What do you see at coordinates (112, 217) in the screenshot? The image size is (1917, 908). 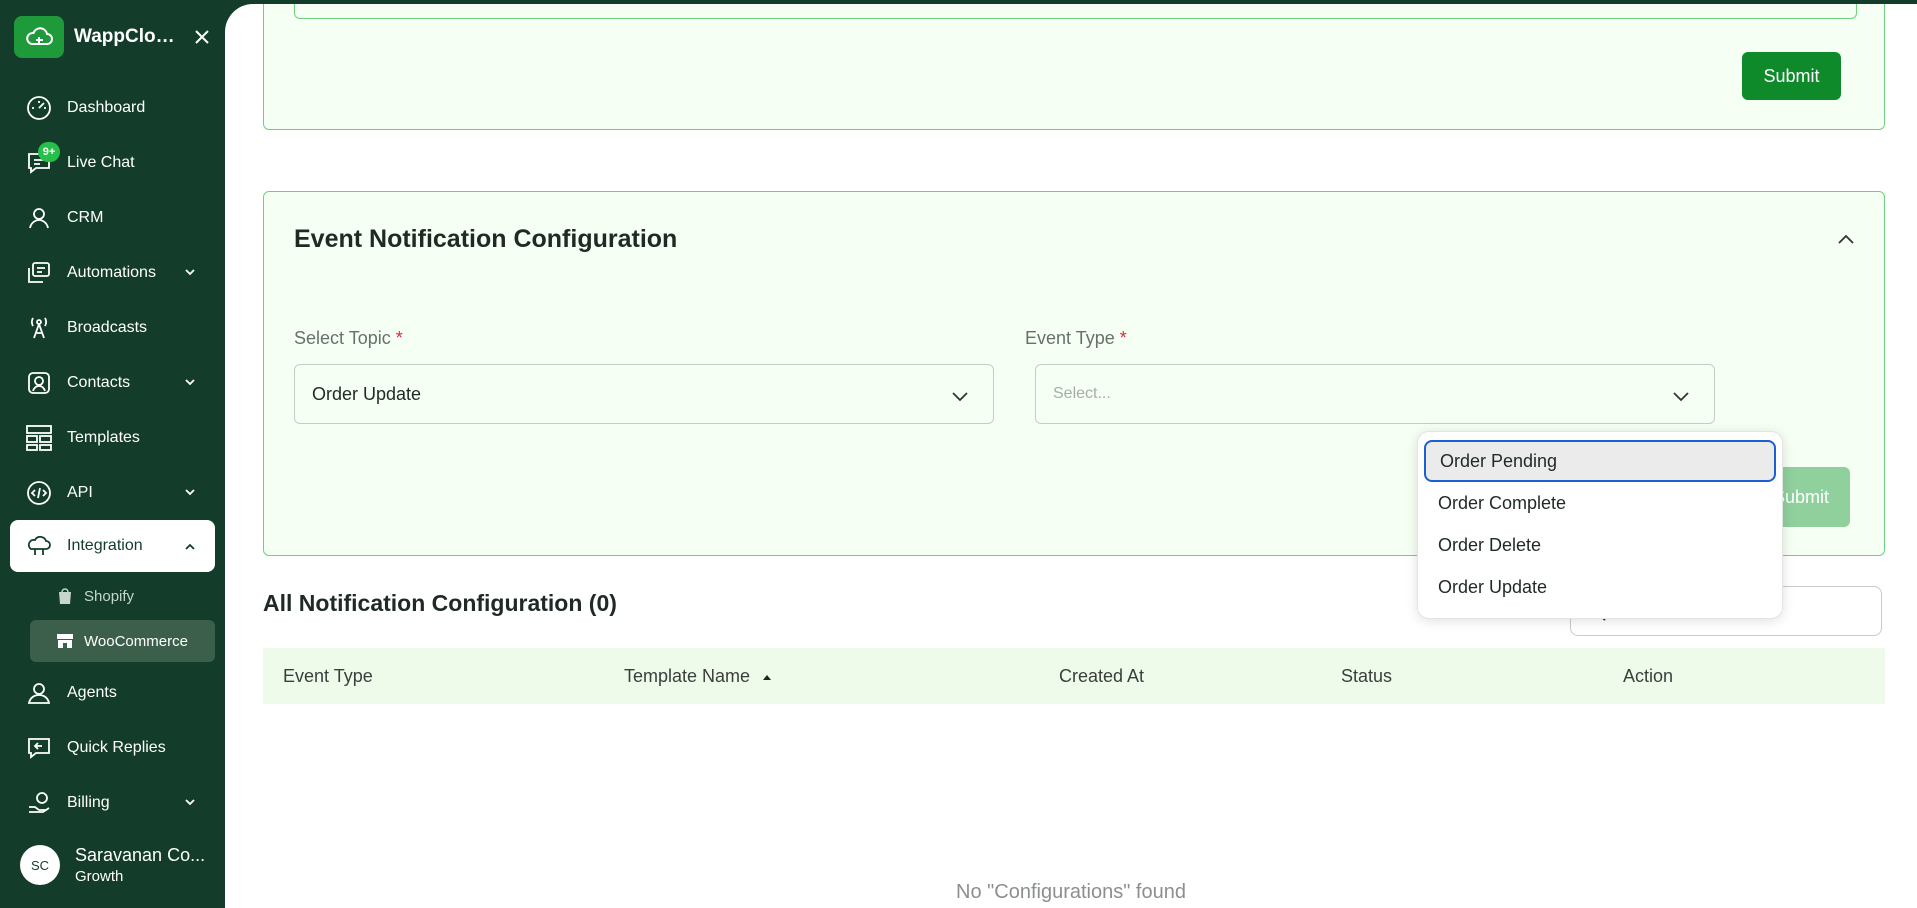 I see `sidebar-item-crm: CRM` at bounding box center [112, 217].